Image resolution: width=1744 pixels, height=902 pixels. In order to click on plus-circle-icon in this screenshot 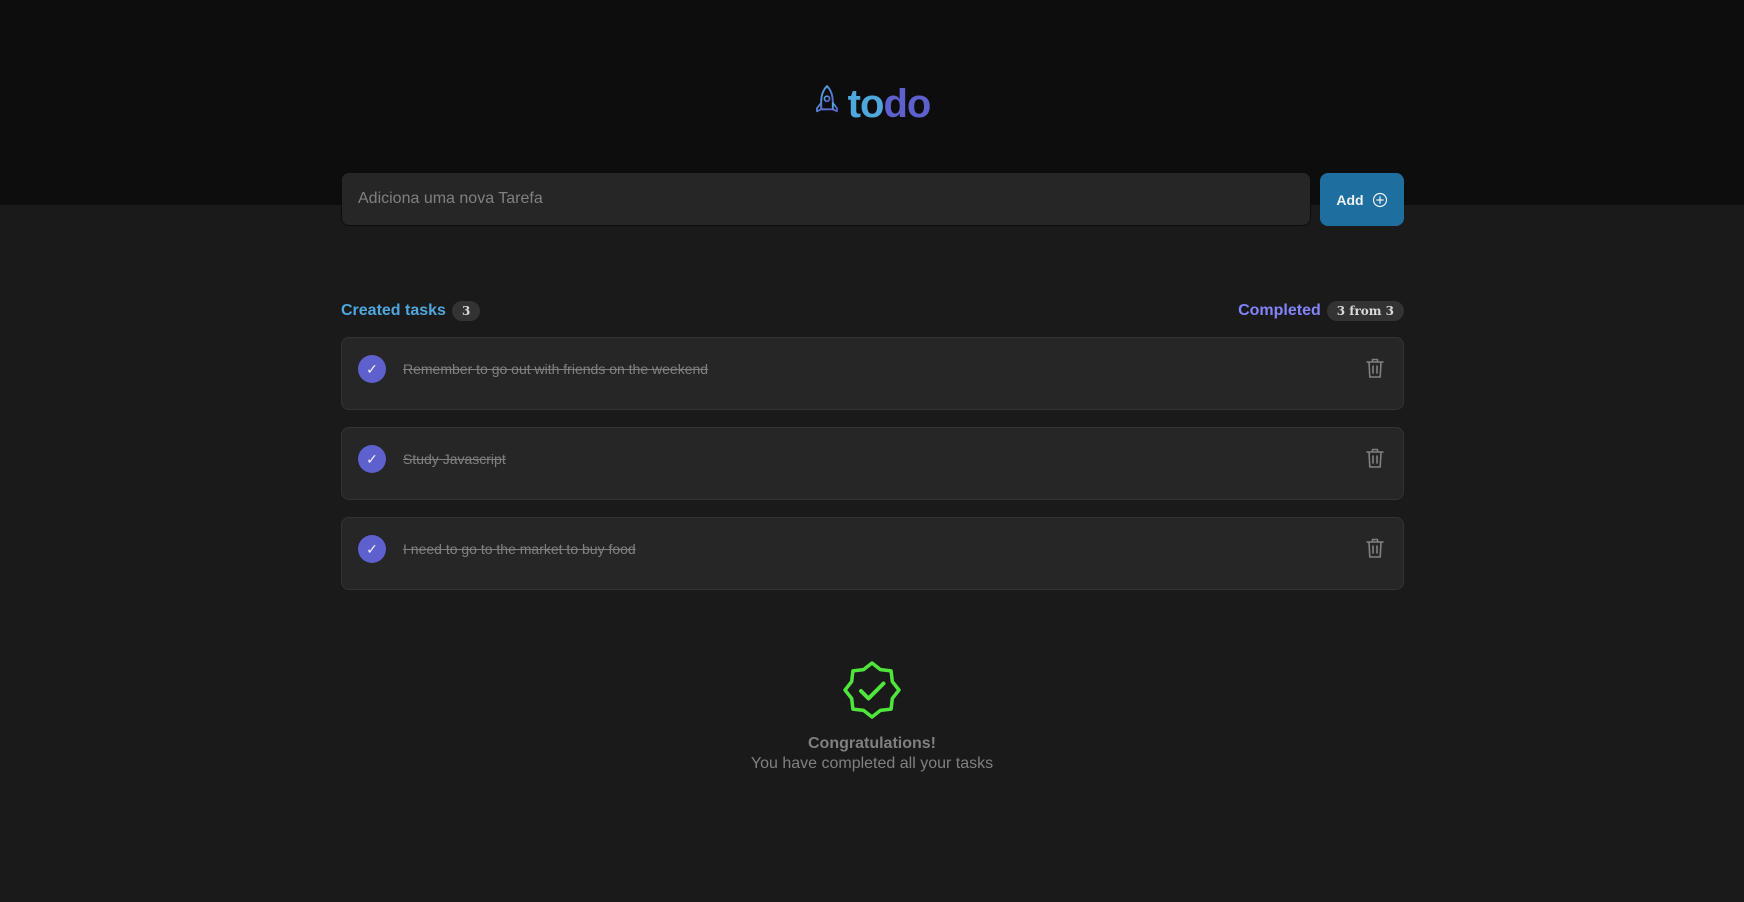, I will do `click(1379, 199)`.